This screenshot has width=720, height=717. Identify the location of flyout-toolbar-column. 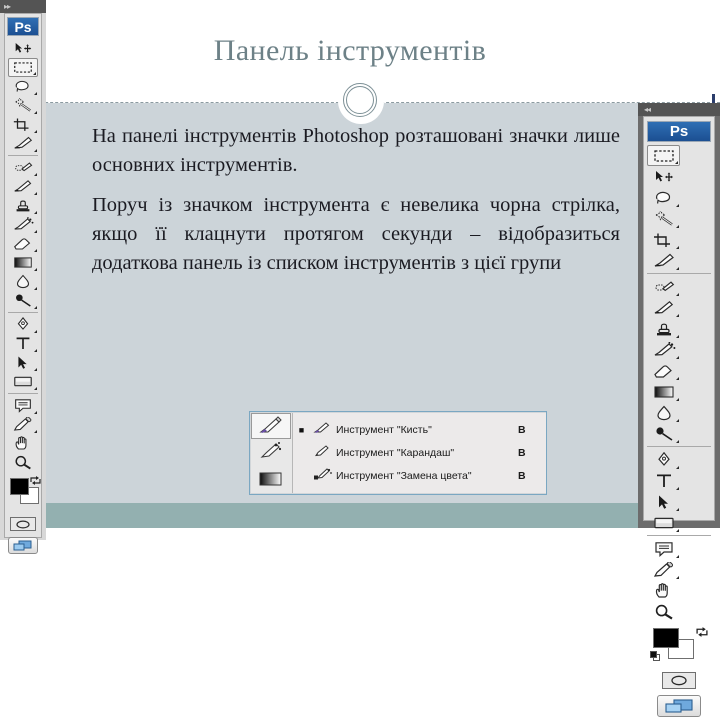
(272, 453).